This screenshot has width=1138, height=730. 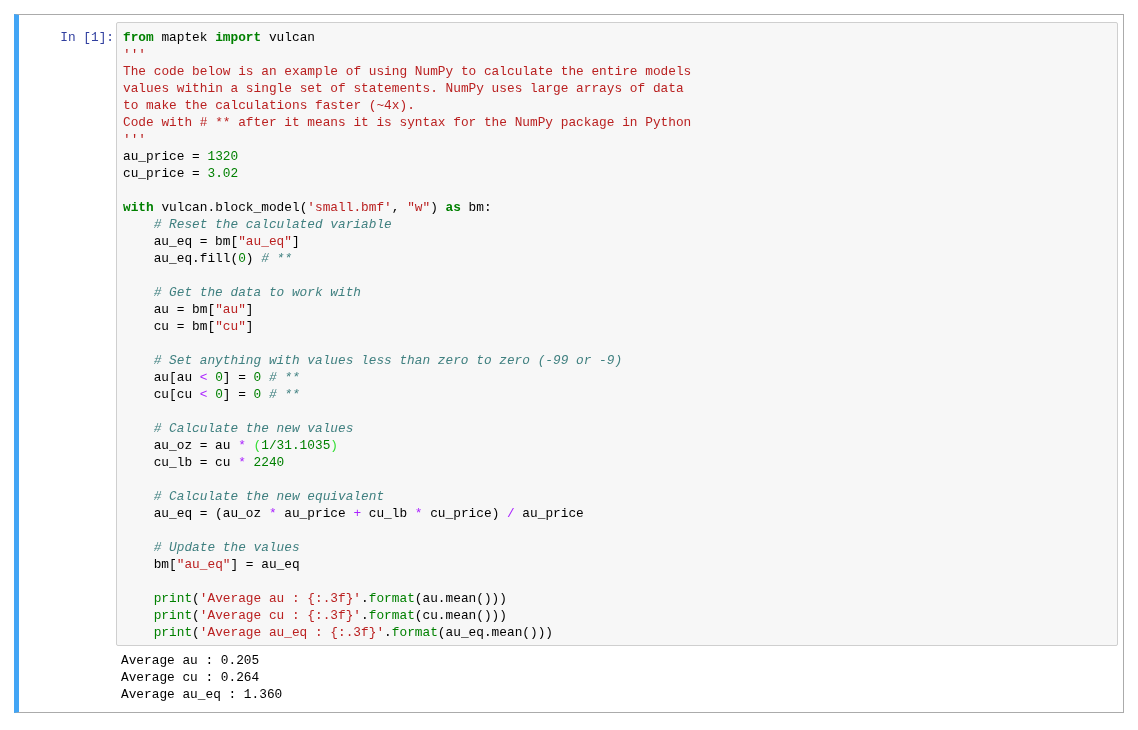 I want to click on code-line: # Calculate the new values, so click(x=253, y=428).